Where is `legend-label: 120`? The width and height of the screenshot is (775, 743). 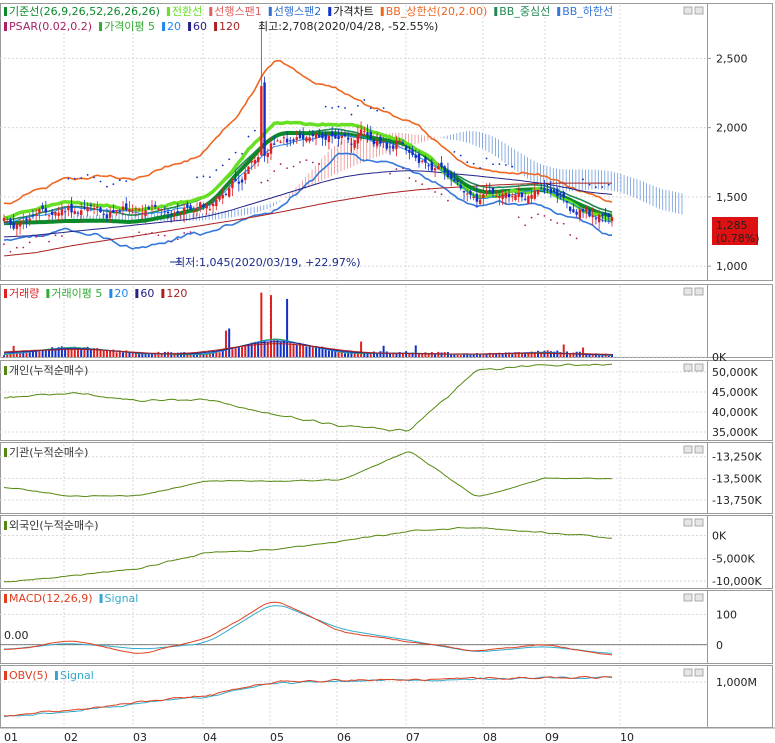
legend-label: 120 is located at coordinates (229, 26).